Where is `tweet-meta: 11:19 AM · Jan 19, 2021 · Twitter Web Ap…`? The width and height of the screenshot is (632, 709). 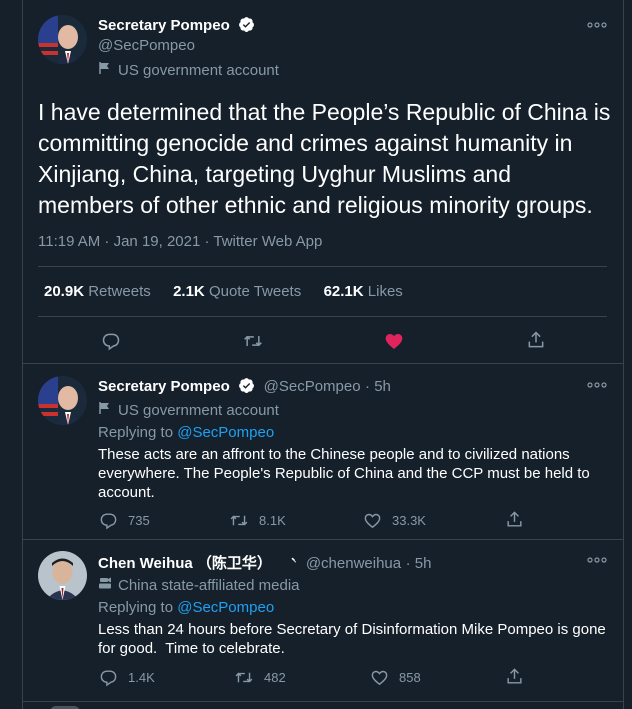
tweet-meta: 11:19 AM · Jan 19, 2021 · Twitter Web Ap… is located at coordinates (180, 241).